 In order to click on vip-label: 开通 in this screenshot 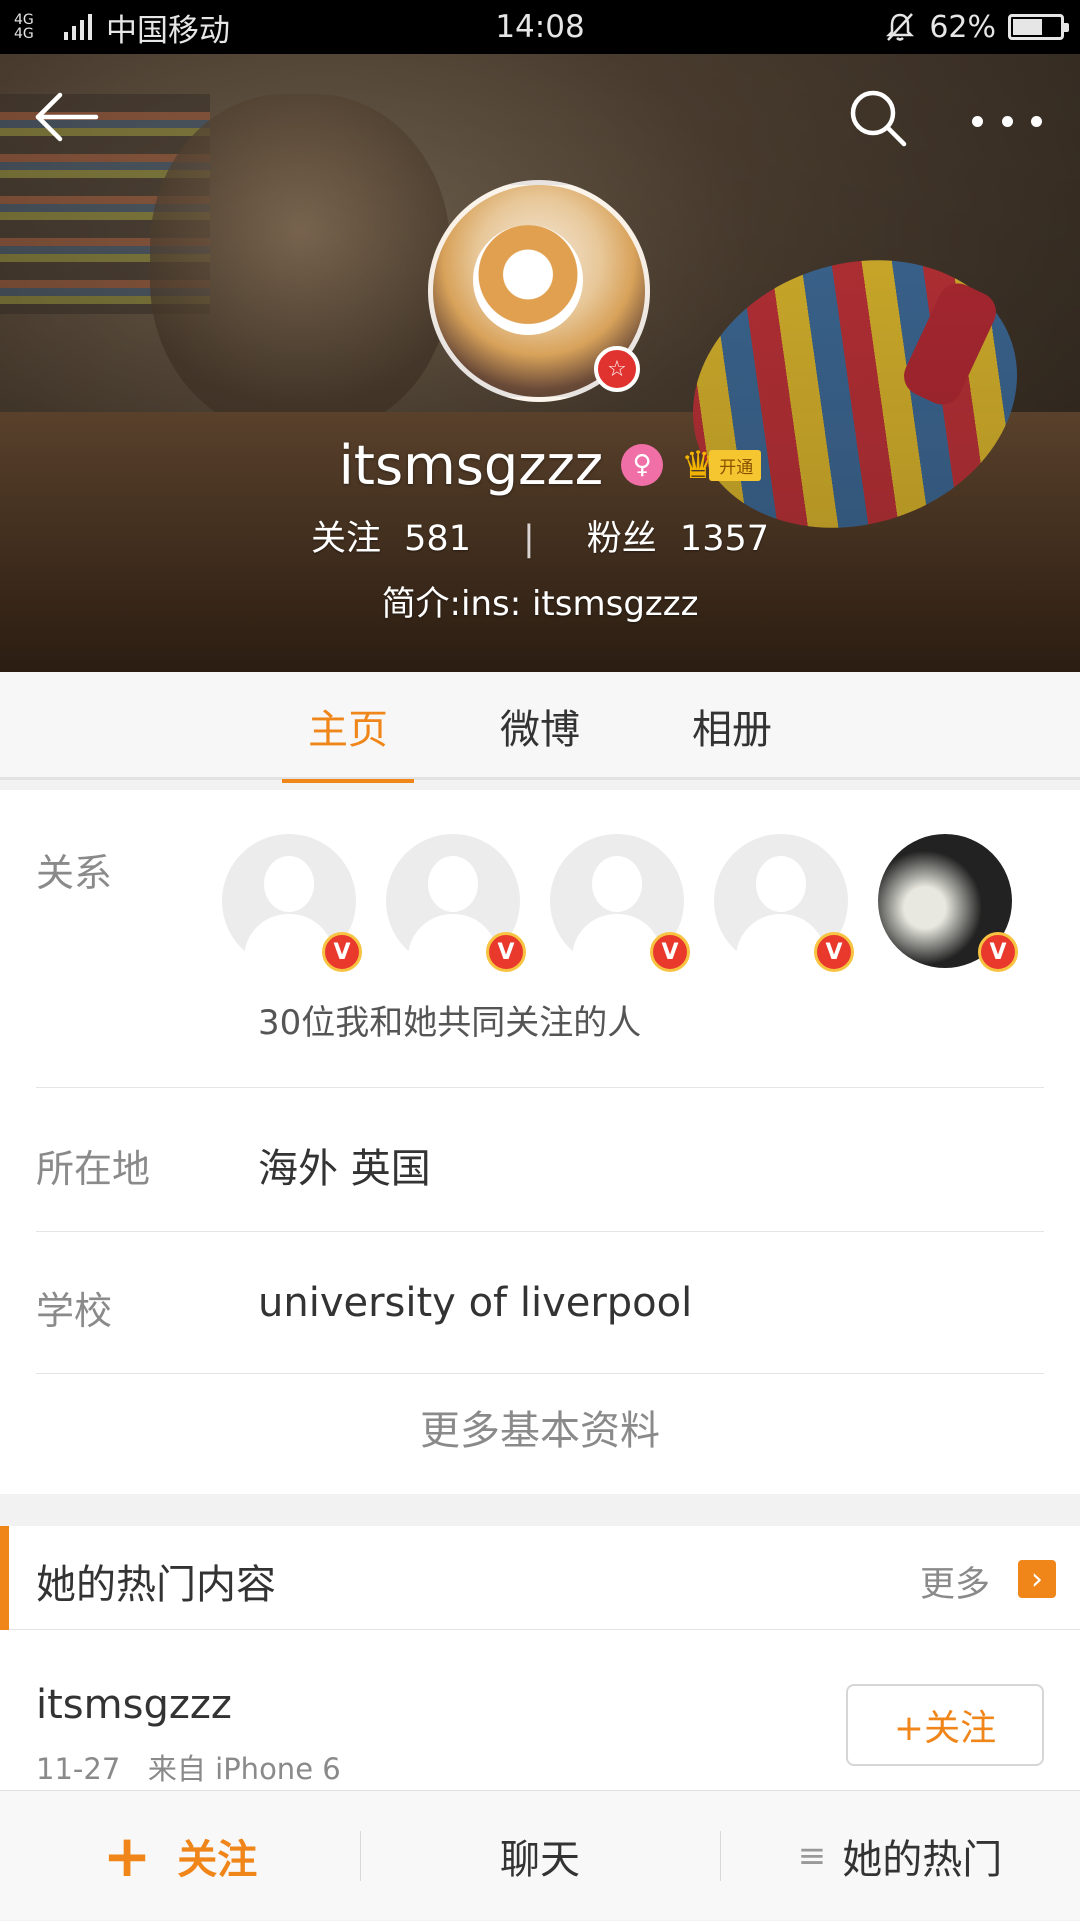, I will do `click(735, 465)`.